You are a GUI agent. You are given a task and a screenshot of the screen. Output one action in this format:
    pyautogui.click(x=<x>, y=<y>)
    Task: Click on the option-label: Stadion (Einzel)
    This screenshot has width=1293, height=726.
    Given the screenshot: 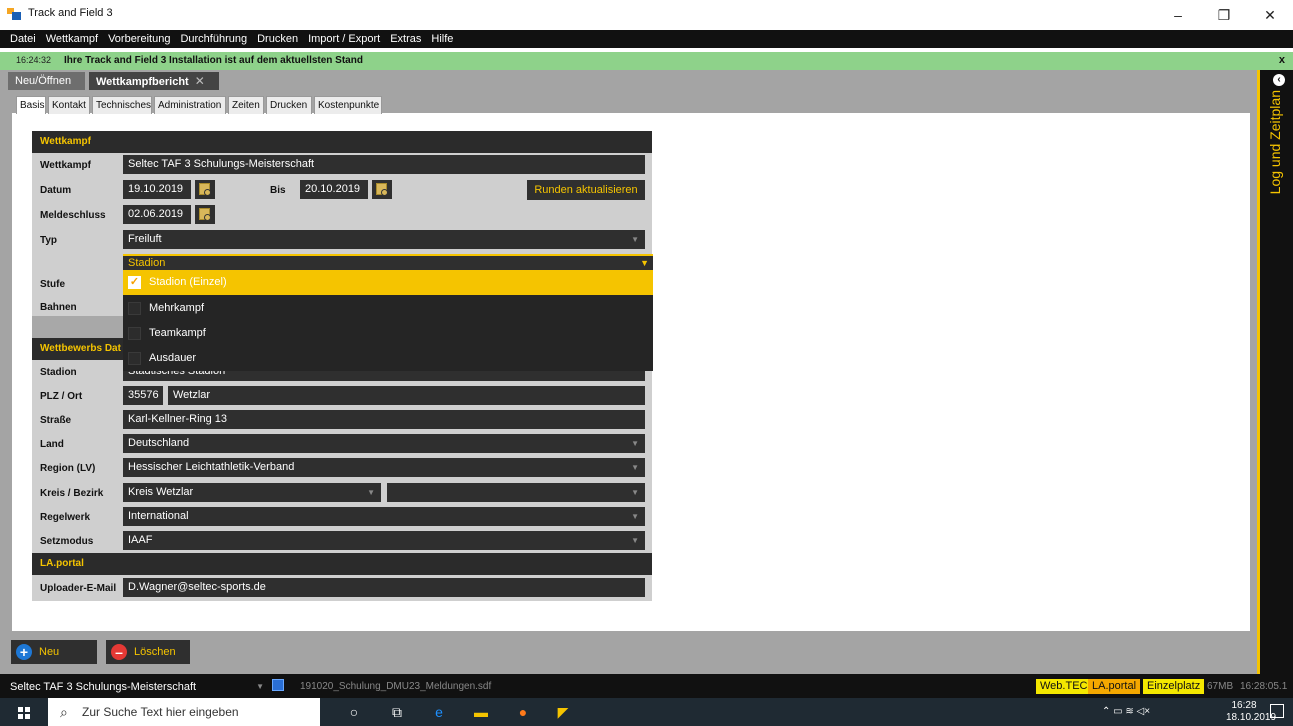 What is the action you would take?
    pyautogui.click(x=188, y=282)
    